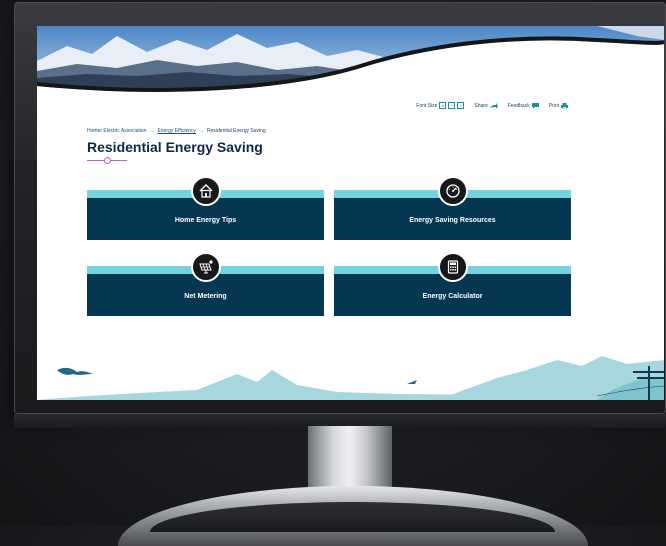 The width and height of the screenshot is (666, 546). Describe the element at coordinates (452, 220) in the screenshot. I see `card-label: Energy Saving Resources` at that location.